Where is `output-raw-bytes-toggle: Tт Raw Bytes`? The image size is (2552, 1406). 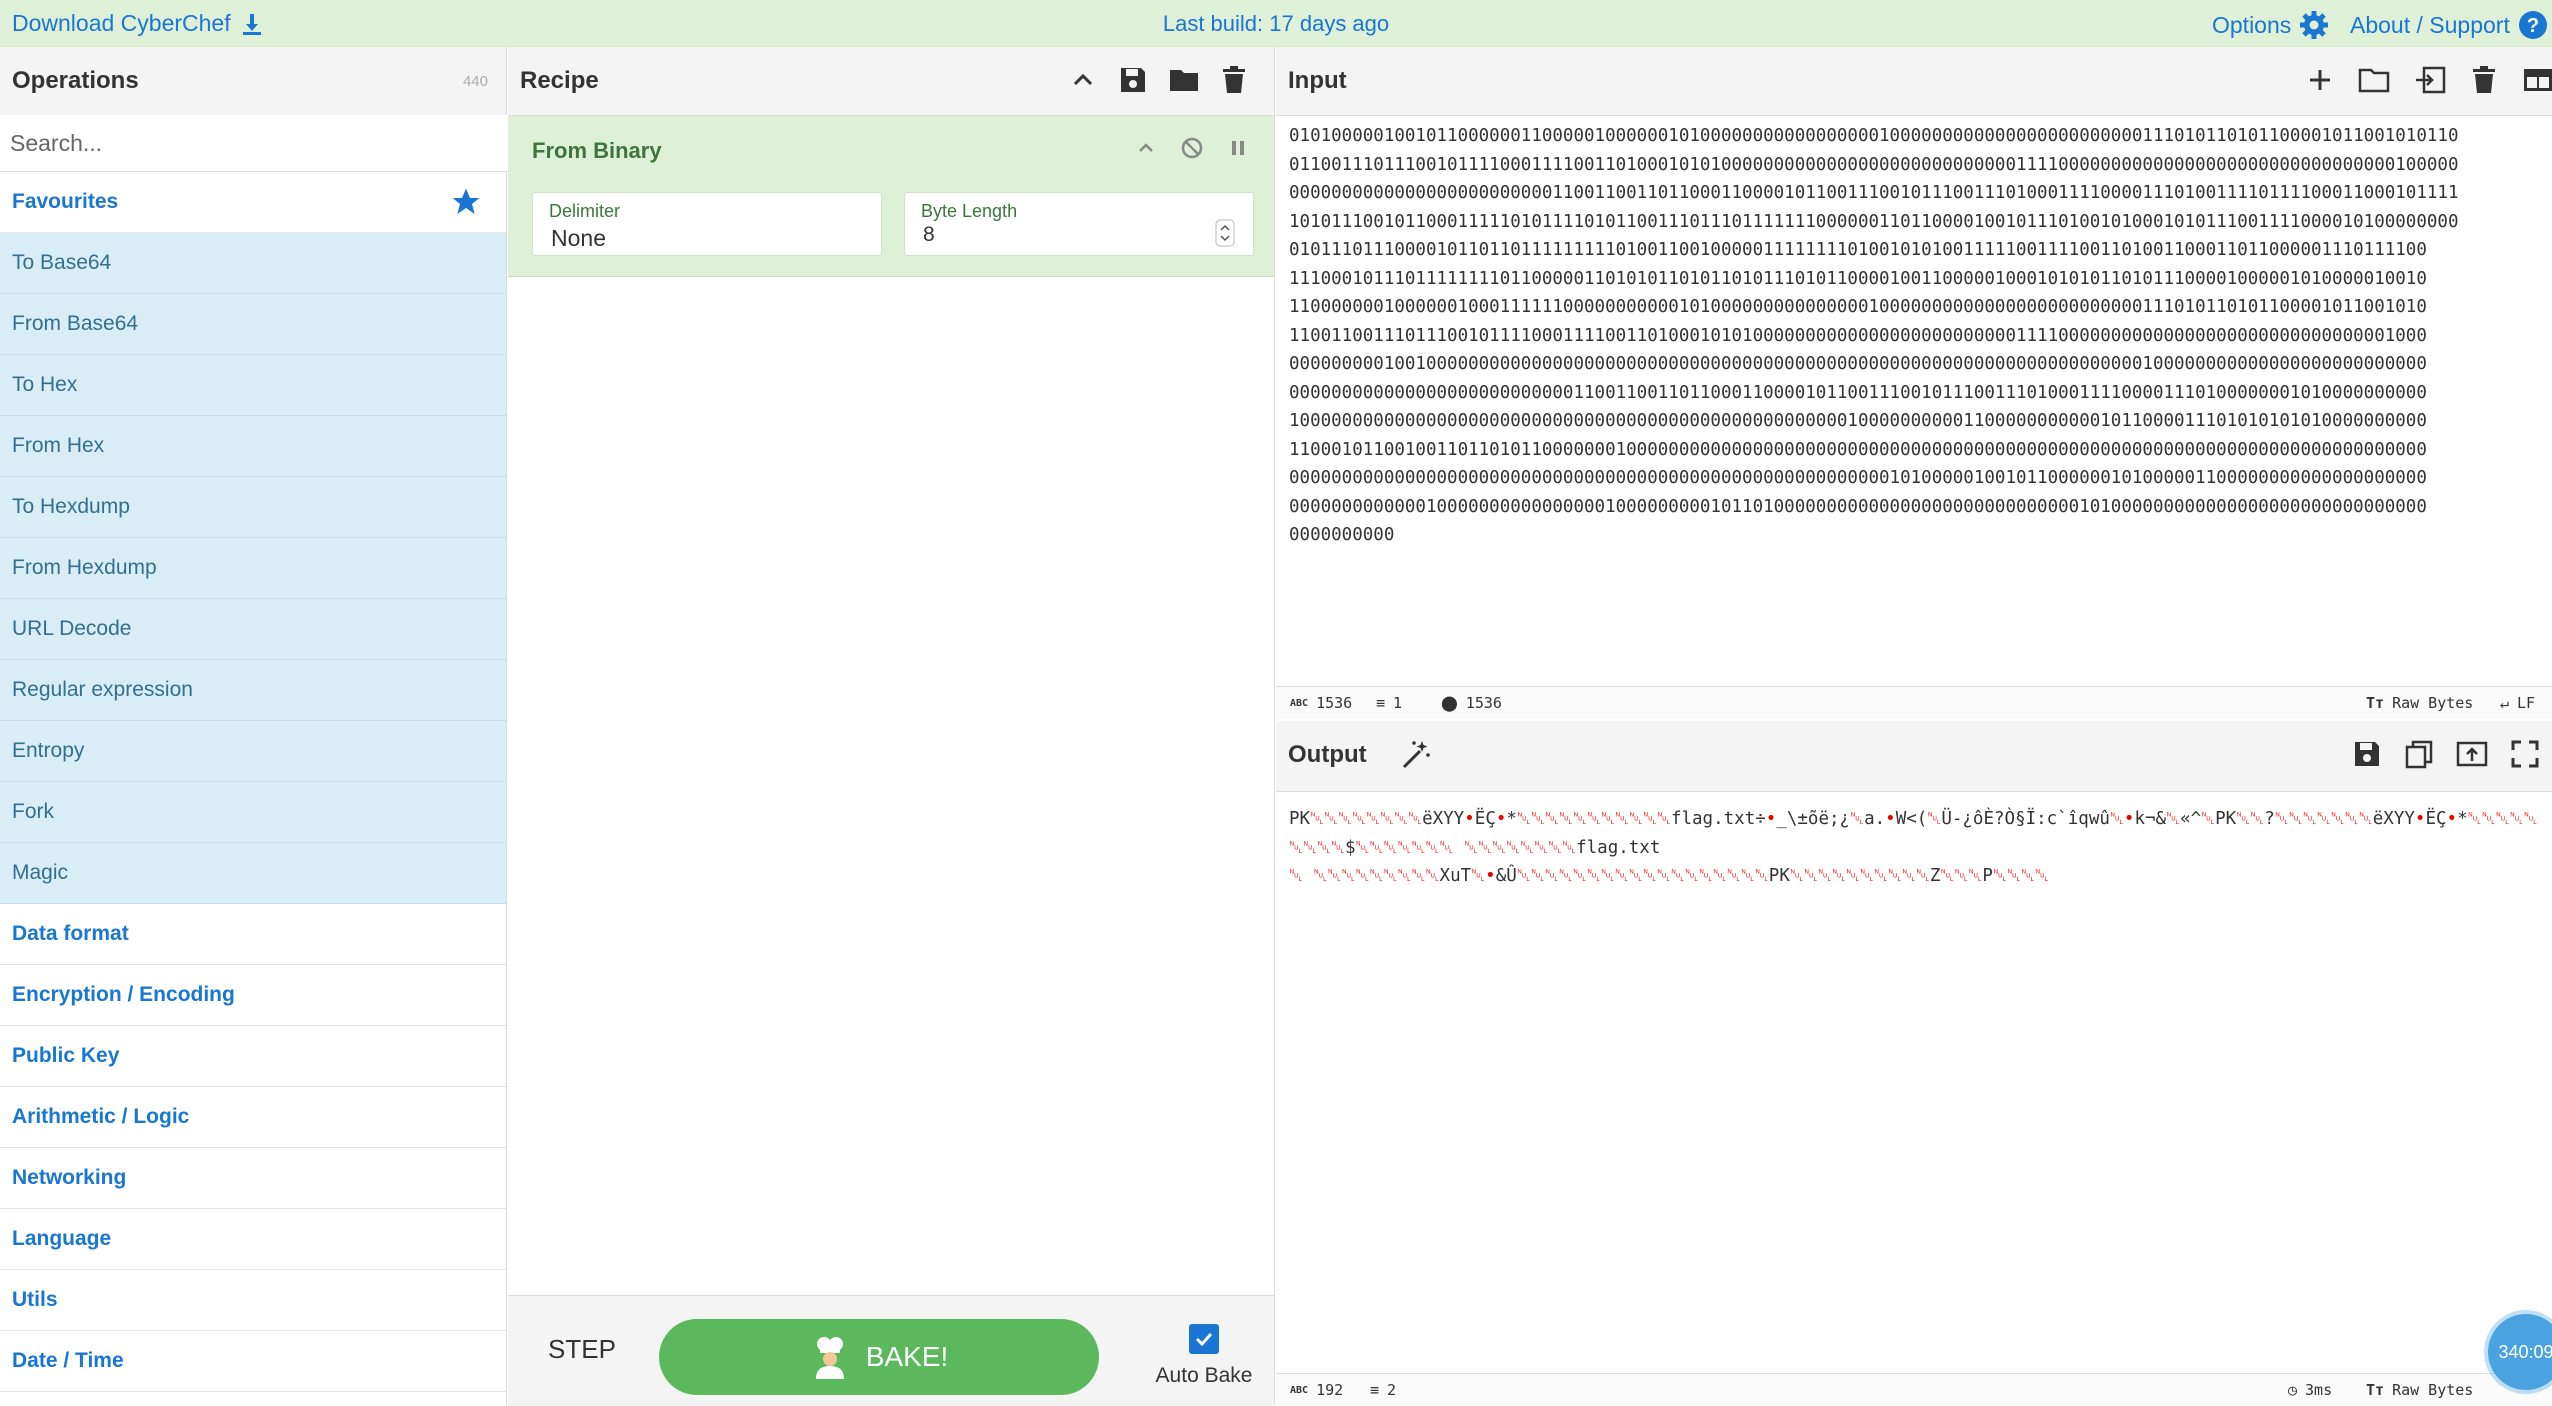
output-raw-bytes-toggle: Tт Raw Bytes is located at coordinates (2419, 1390).